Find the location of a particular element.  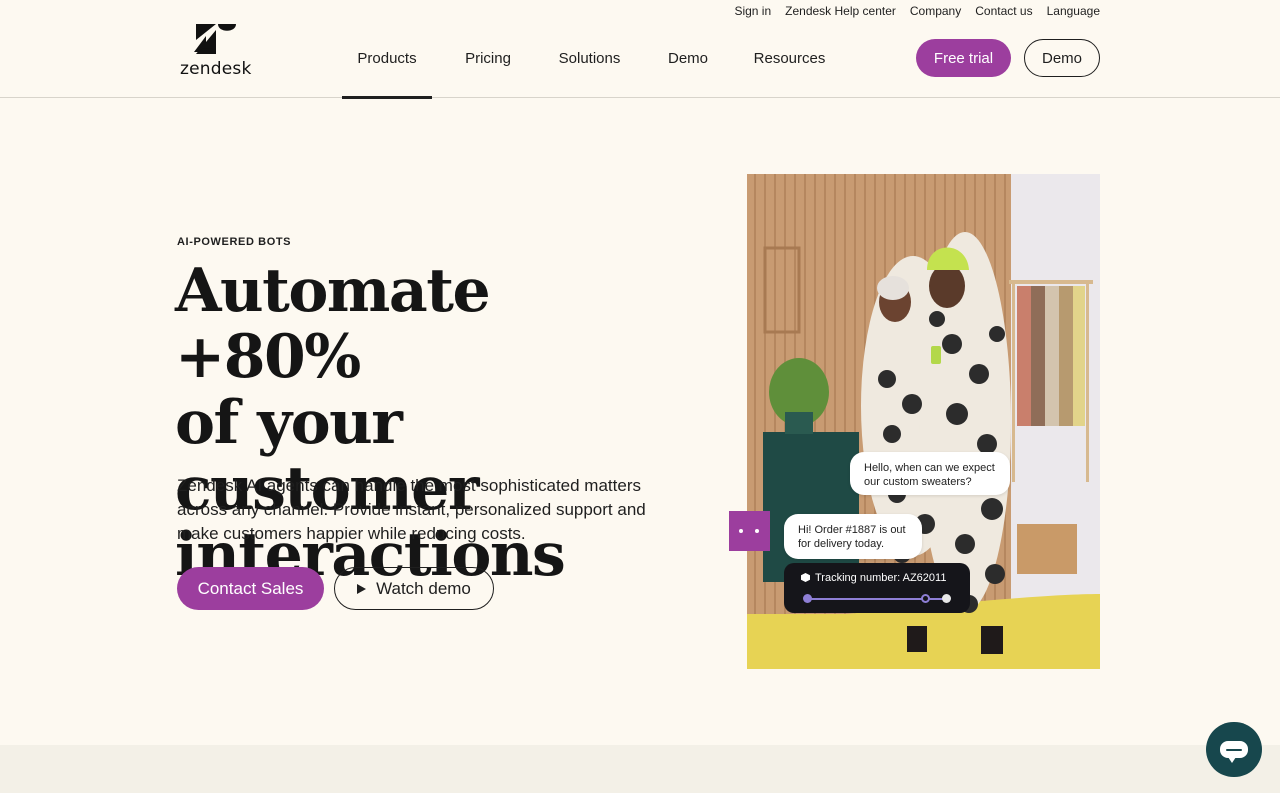

tracking-start-dot is located at coordinates (807, 598).